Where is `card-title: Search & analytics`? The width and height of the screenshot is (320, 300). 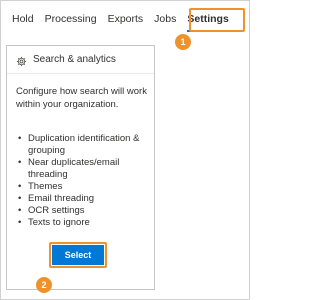
card-title: Search & analytics is located at coordinates (74, 59).